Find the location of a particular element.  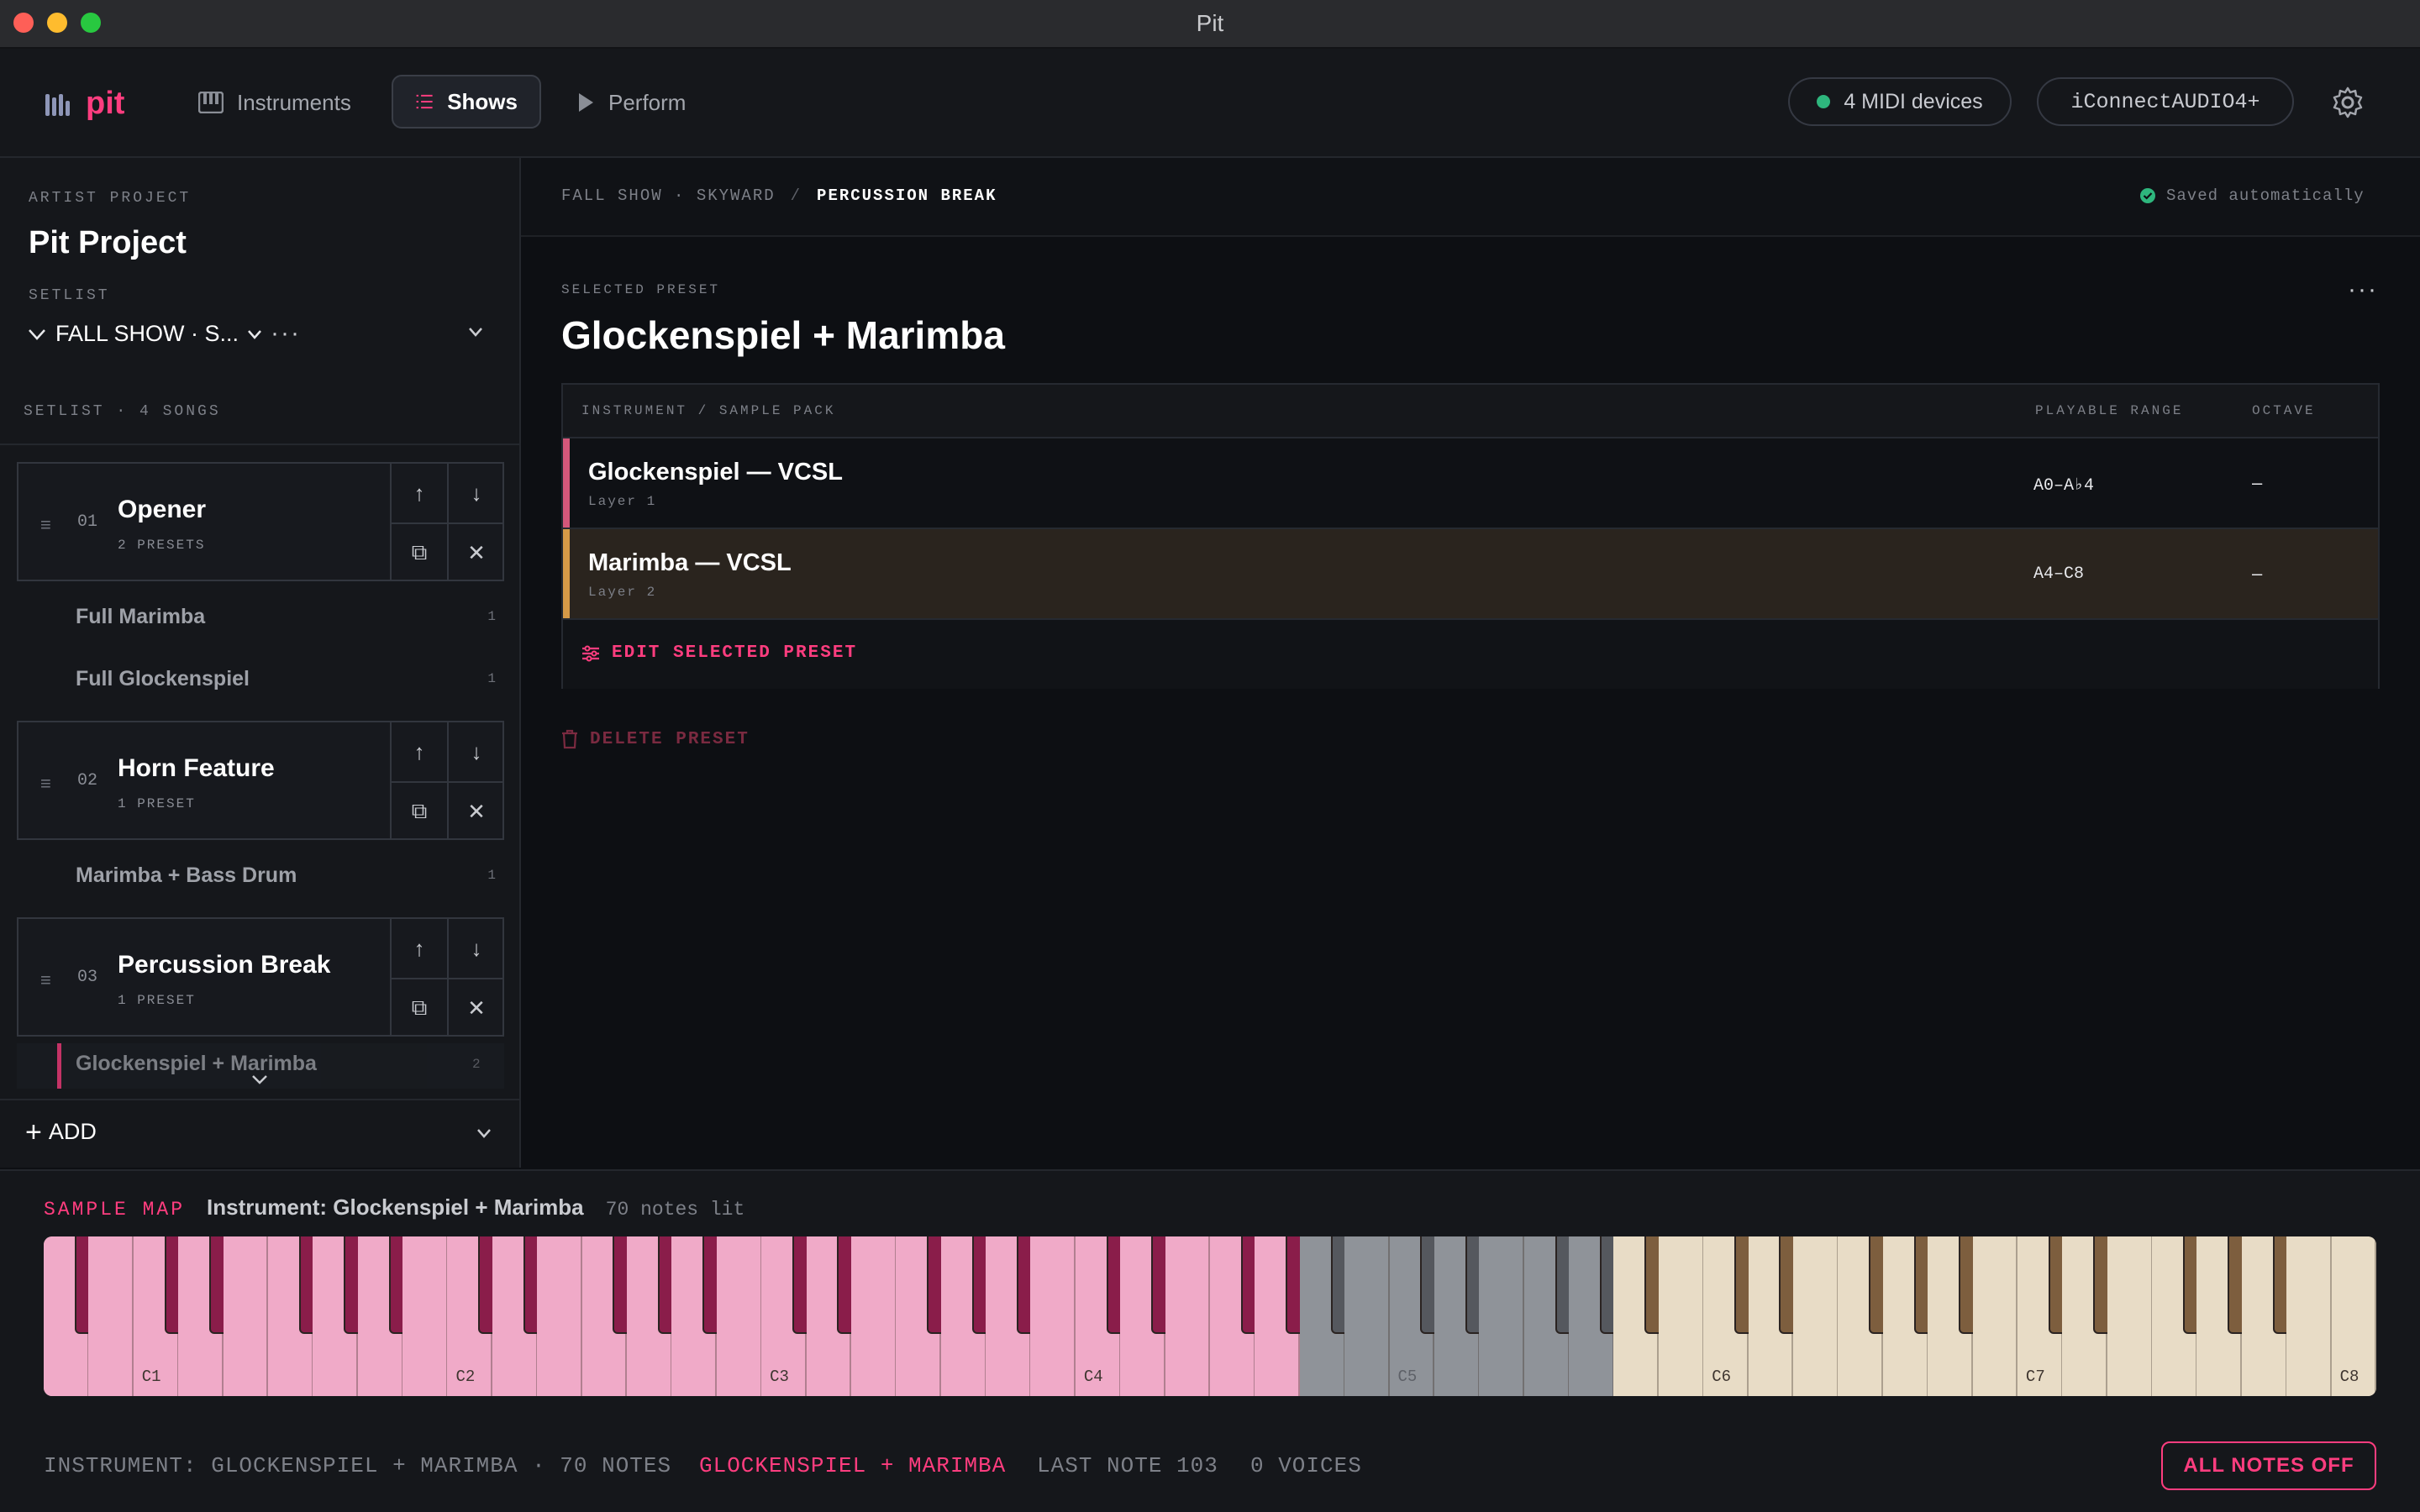

header-range: PLAYABLE RANGE is located at coordinates (2109, 410).